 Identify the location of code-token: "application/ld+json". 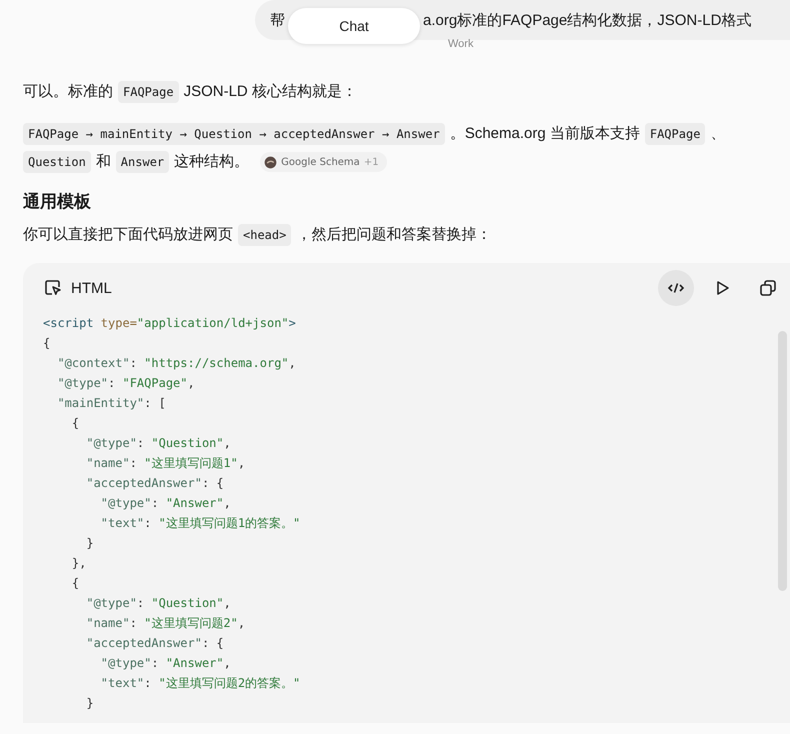
(212, 323).